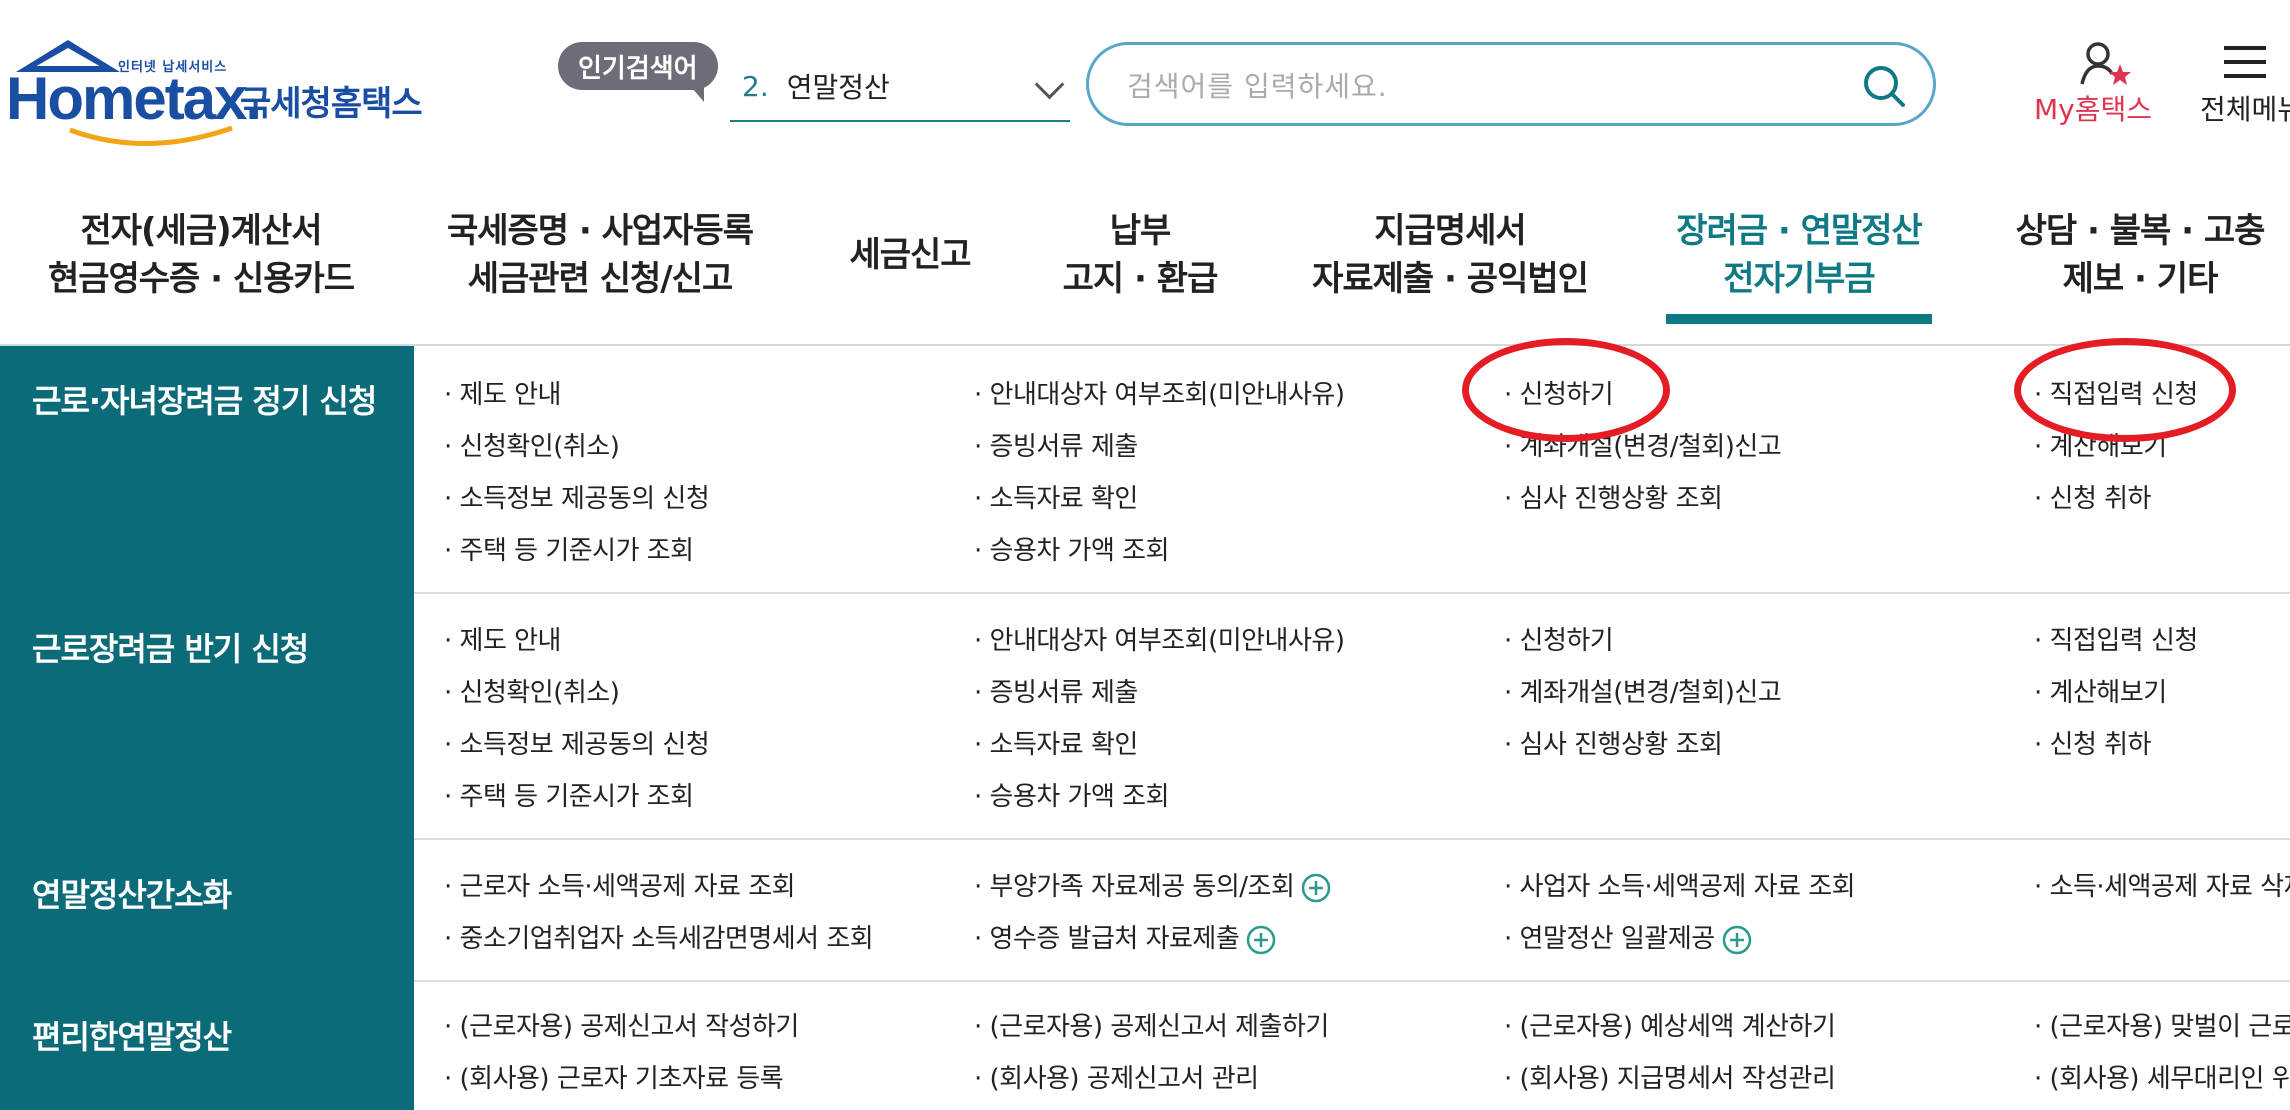 The image size is (2290, 1110). I want to click on all-menu-button: 전체메뉴, so click(2244, 81).